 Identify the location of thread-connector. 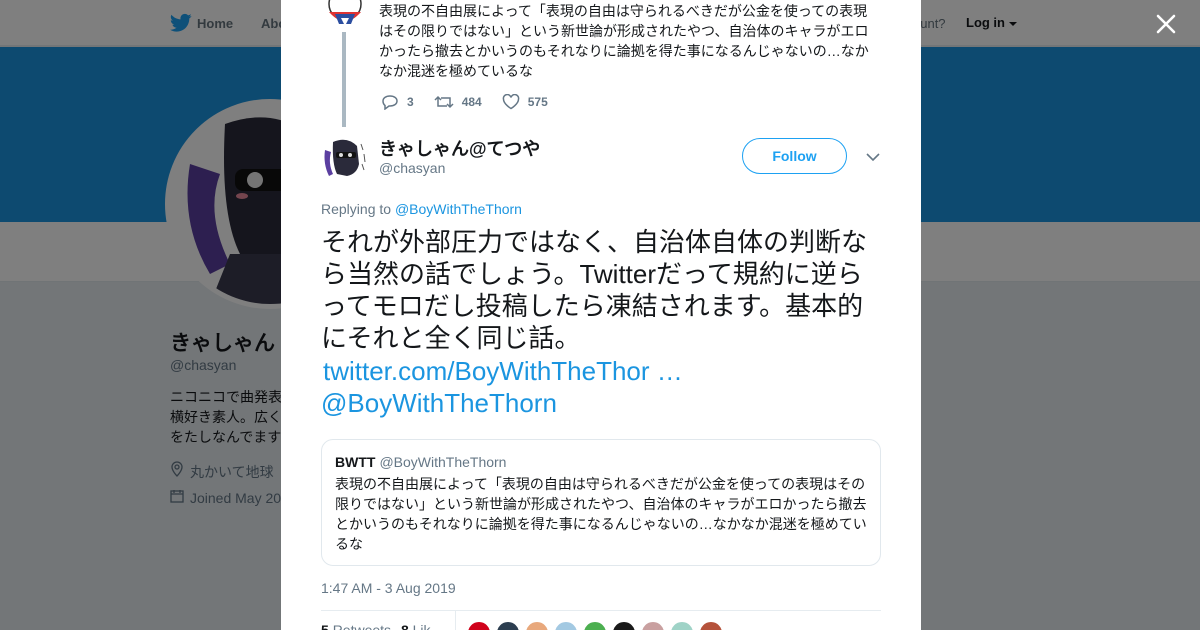
(344, 79).